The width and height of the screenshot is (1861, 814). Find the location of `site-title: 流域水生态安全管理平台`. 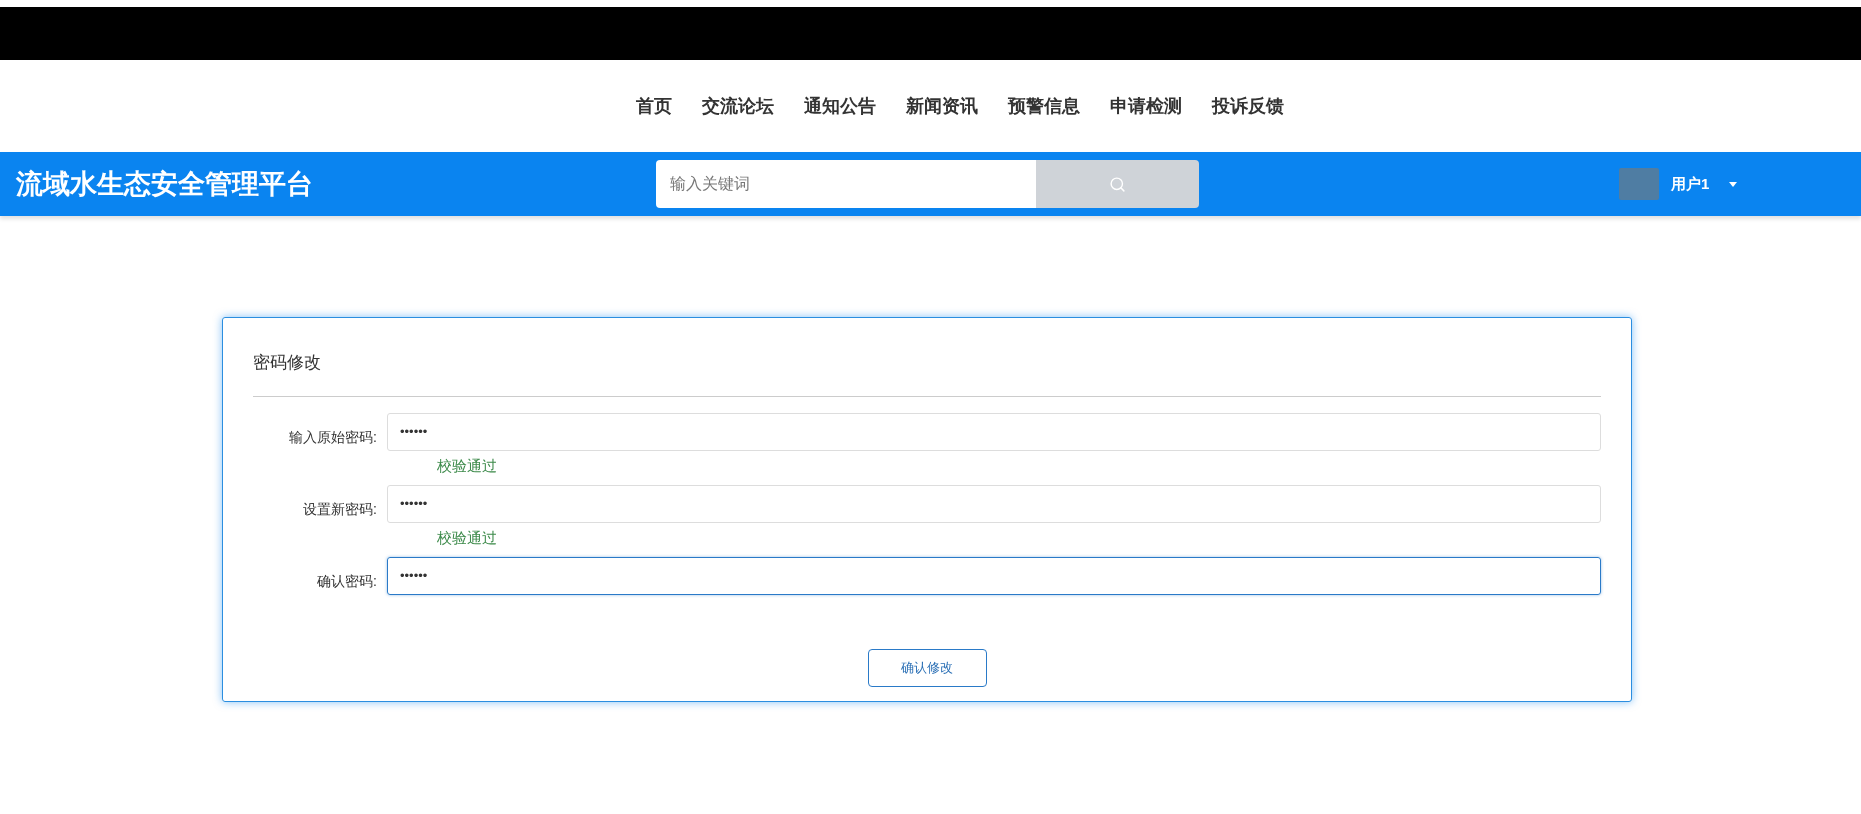

site-title: 流域水生态安全管理平台 is located at coordinates (165, 184).